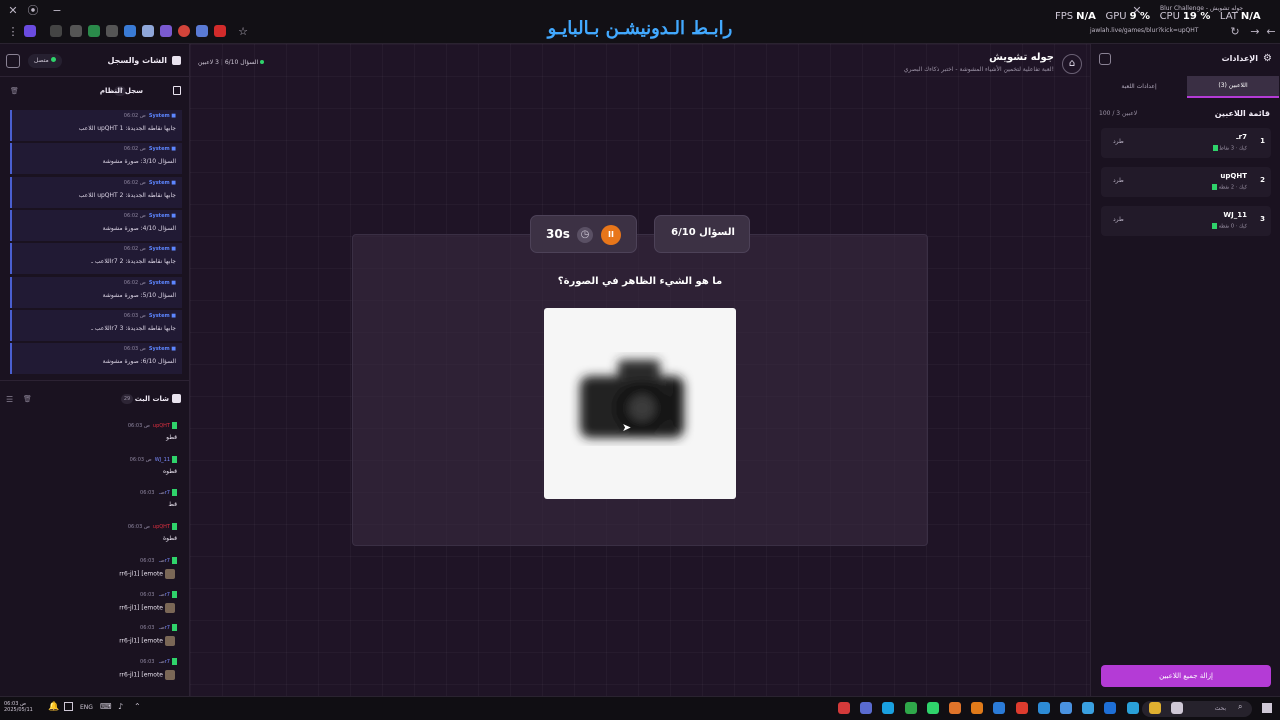 The image size is (1280, 720). Describe the element at coordinates (162, 460) in the screenshot. I see `chat-username: WJ_11` at that location.